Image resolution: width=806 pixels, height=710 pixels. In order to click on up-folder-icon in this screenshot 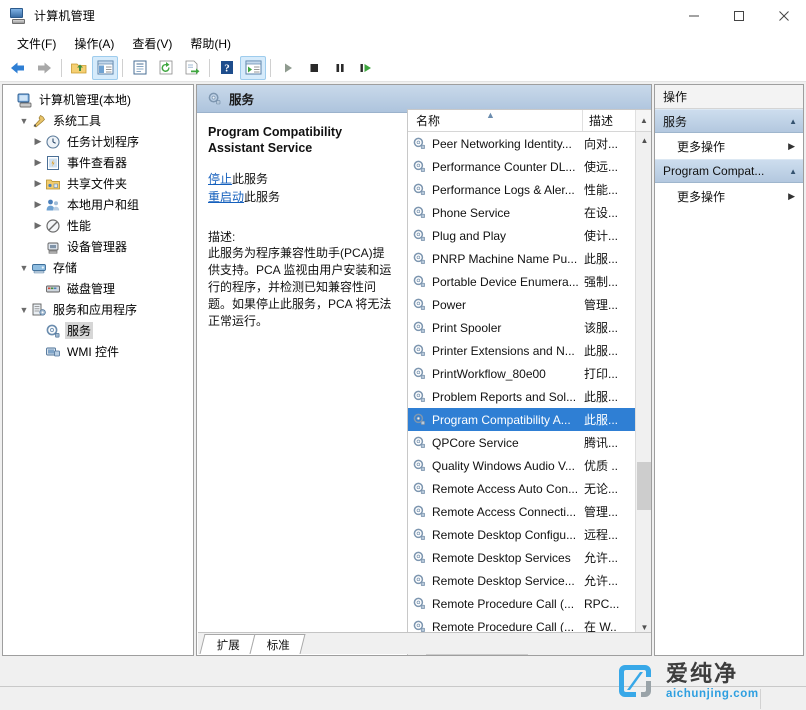, I will do `click(79, 68)`.